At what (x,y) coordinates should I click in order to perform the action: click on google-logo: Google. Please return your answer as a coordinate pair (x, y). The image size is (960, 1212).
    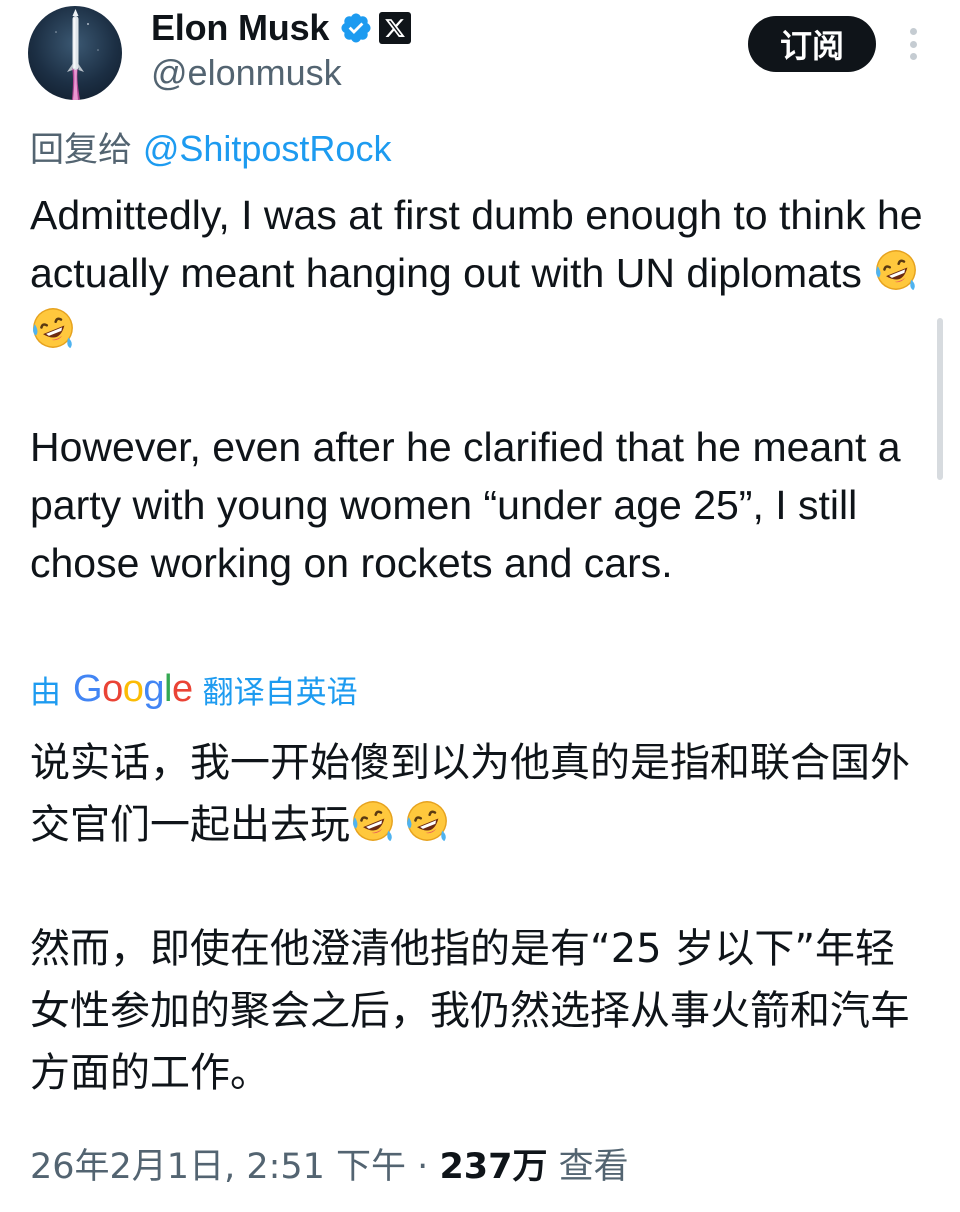
    Looking at the image, I should click on (133, 689).